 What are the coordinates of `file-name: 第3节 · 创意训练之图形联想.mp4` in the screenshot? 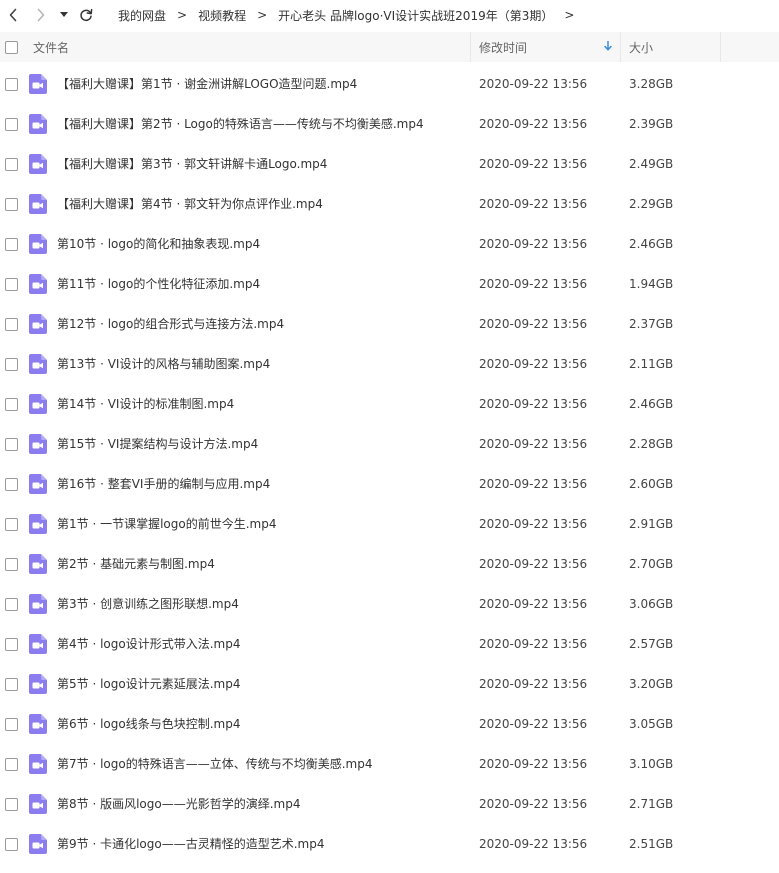 It's located at (259, 604).